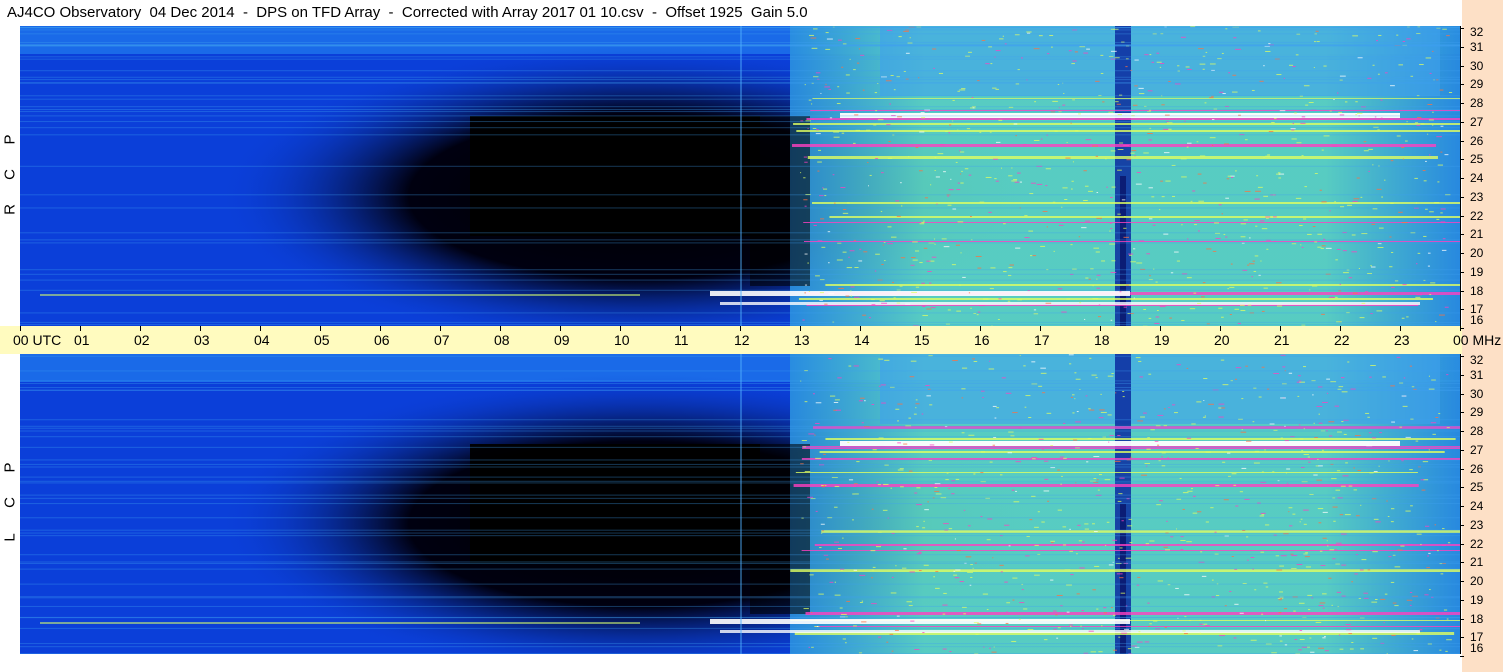 The image size is (1503, 672). Describe the element at coordinates (1222, 340) in the screenshot. I see `utc-tick-label: 20` at that location.